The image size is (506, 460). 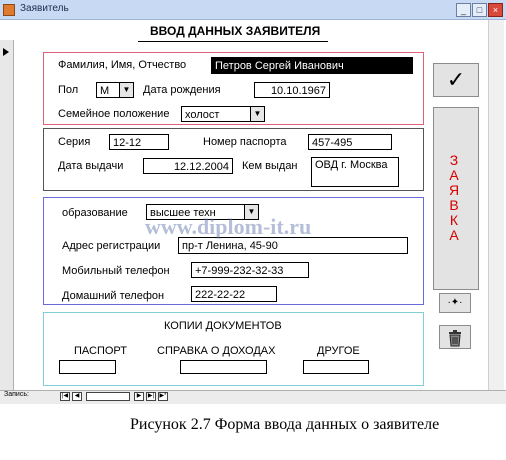 What do you see at coordinates (139, 396) in the screenshot?
I see `next-record-icon: ▶` at bounding box center [139, 396].